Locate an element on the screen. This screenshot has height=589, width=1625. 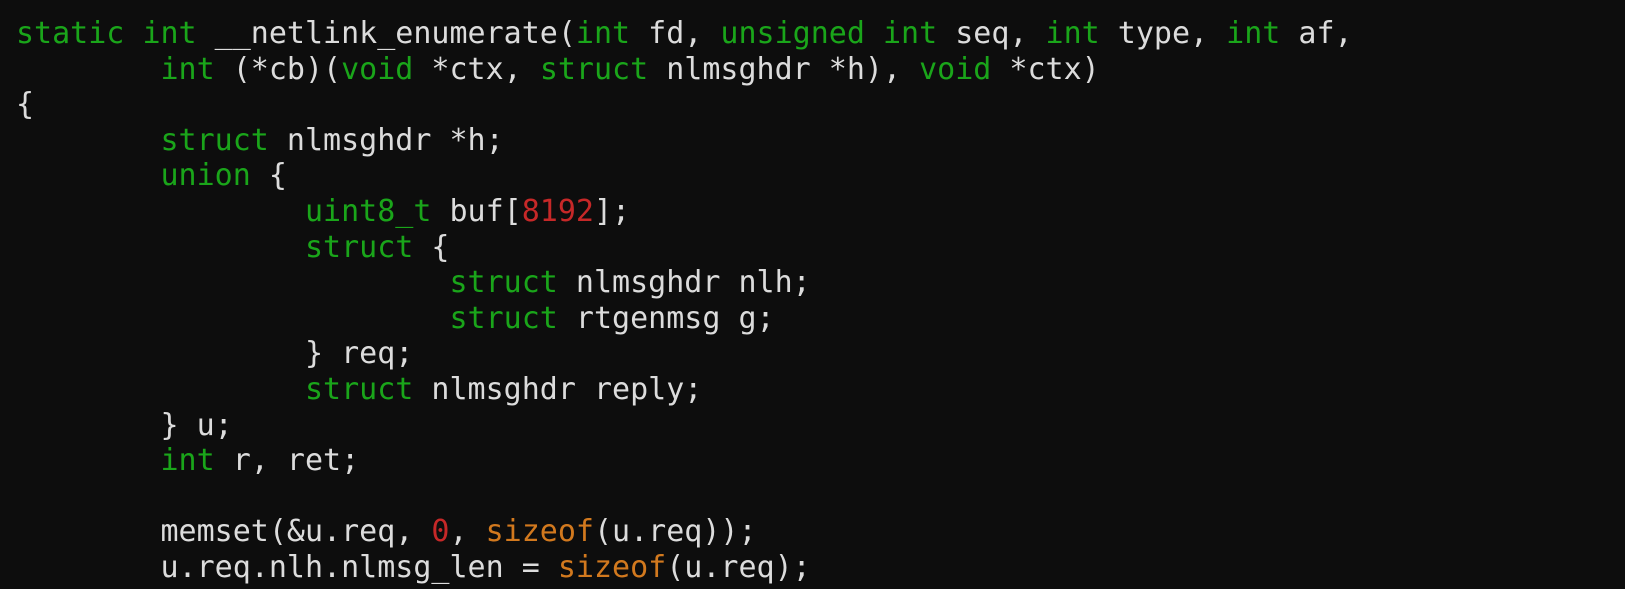
code-token-plain: u.req.nlh.nlmsg_len = is located at coordinates (287, 567).